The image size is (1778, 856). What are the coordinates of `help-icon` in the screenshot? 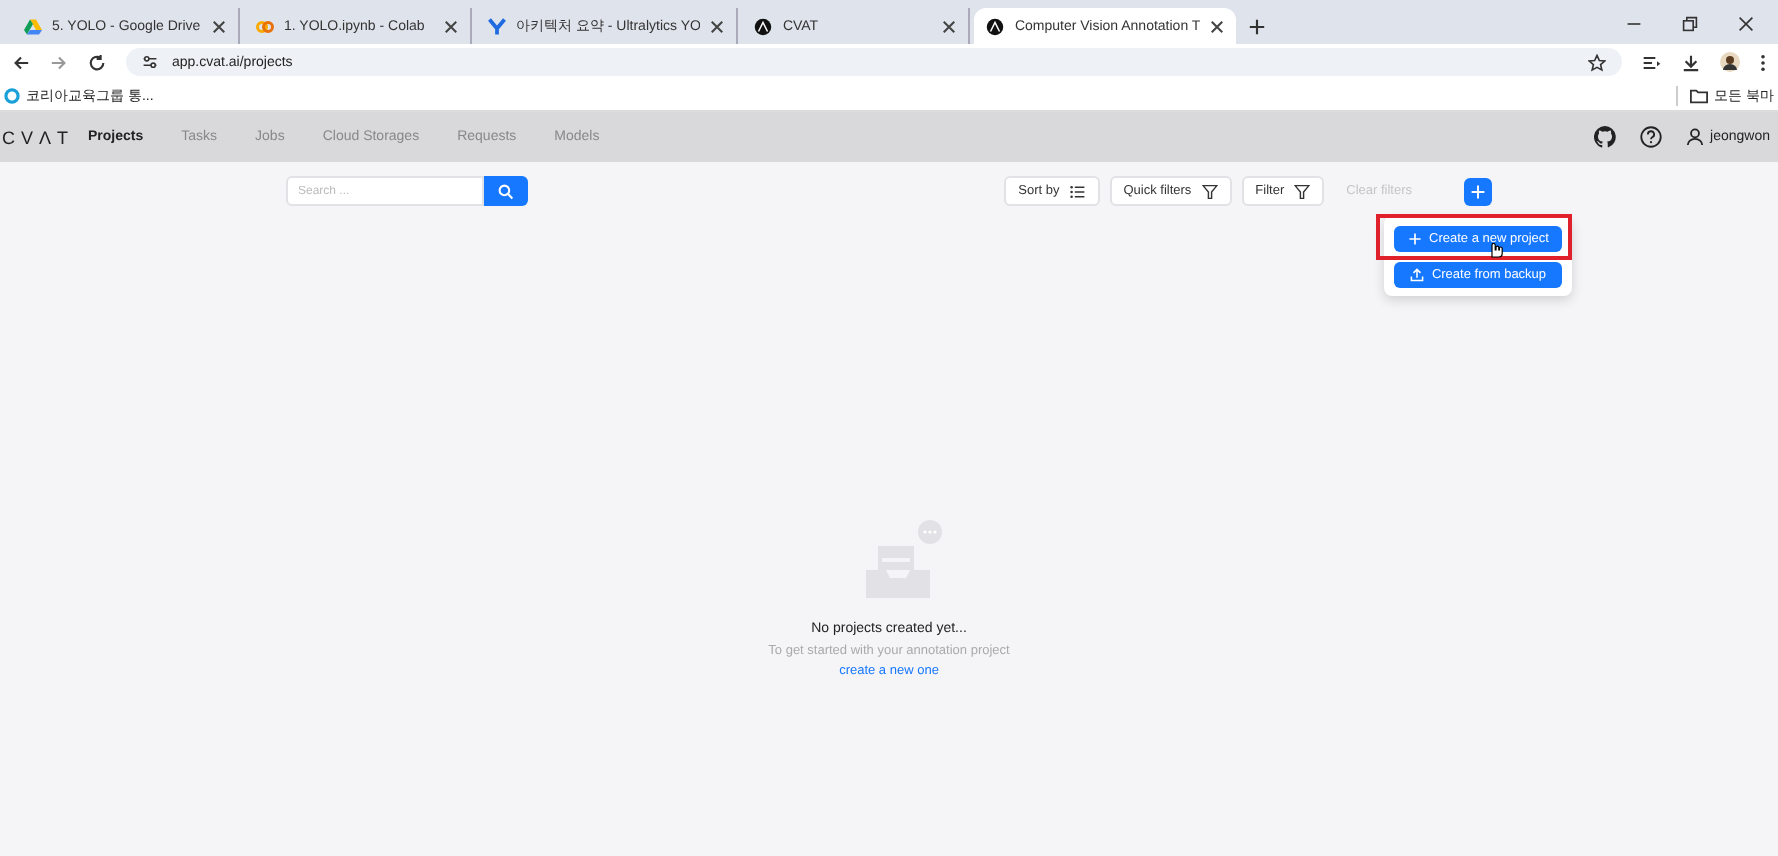 It's located at (1651, 137).